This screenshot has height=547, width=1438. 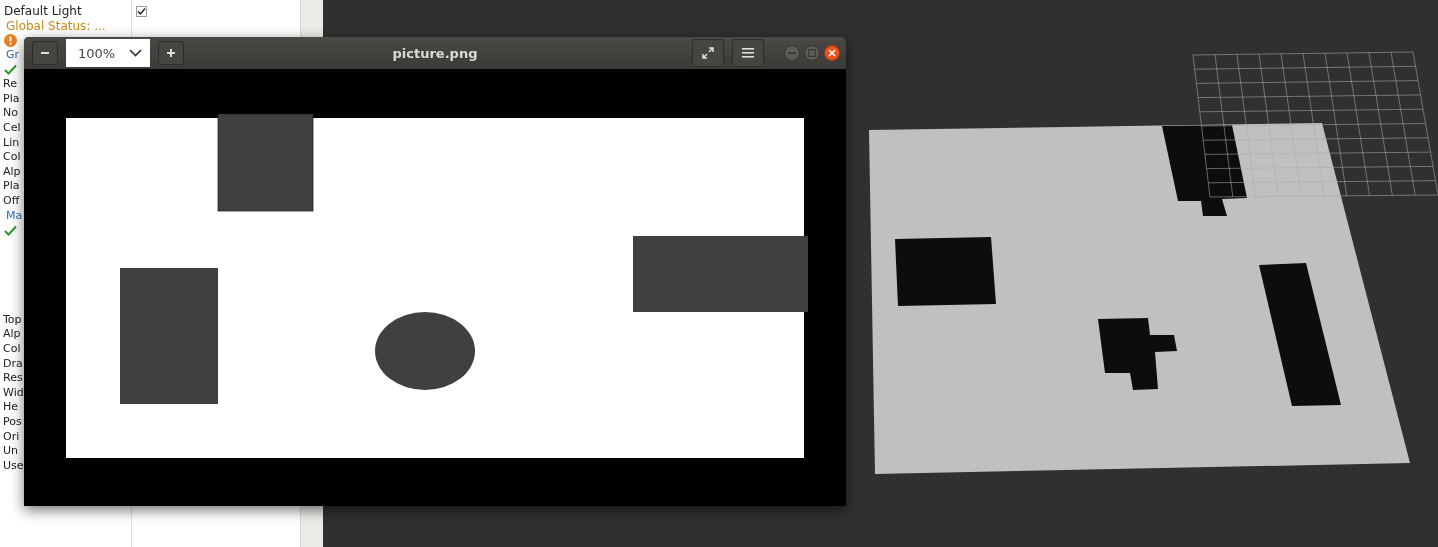 I want to click on fullscreen-button, so click(x=708, y=53).